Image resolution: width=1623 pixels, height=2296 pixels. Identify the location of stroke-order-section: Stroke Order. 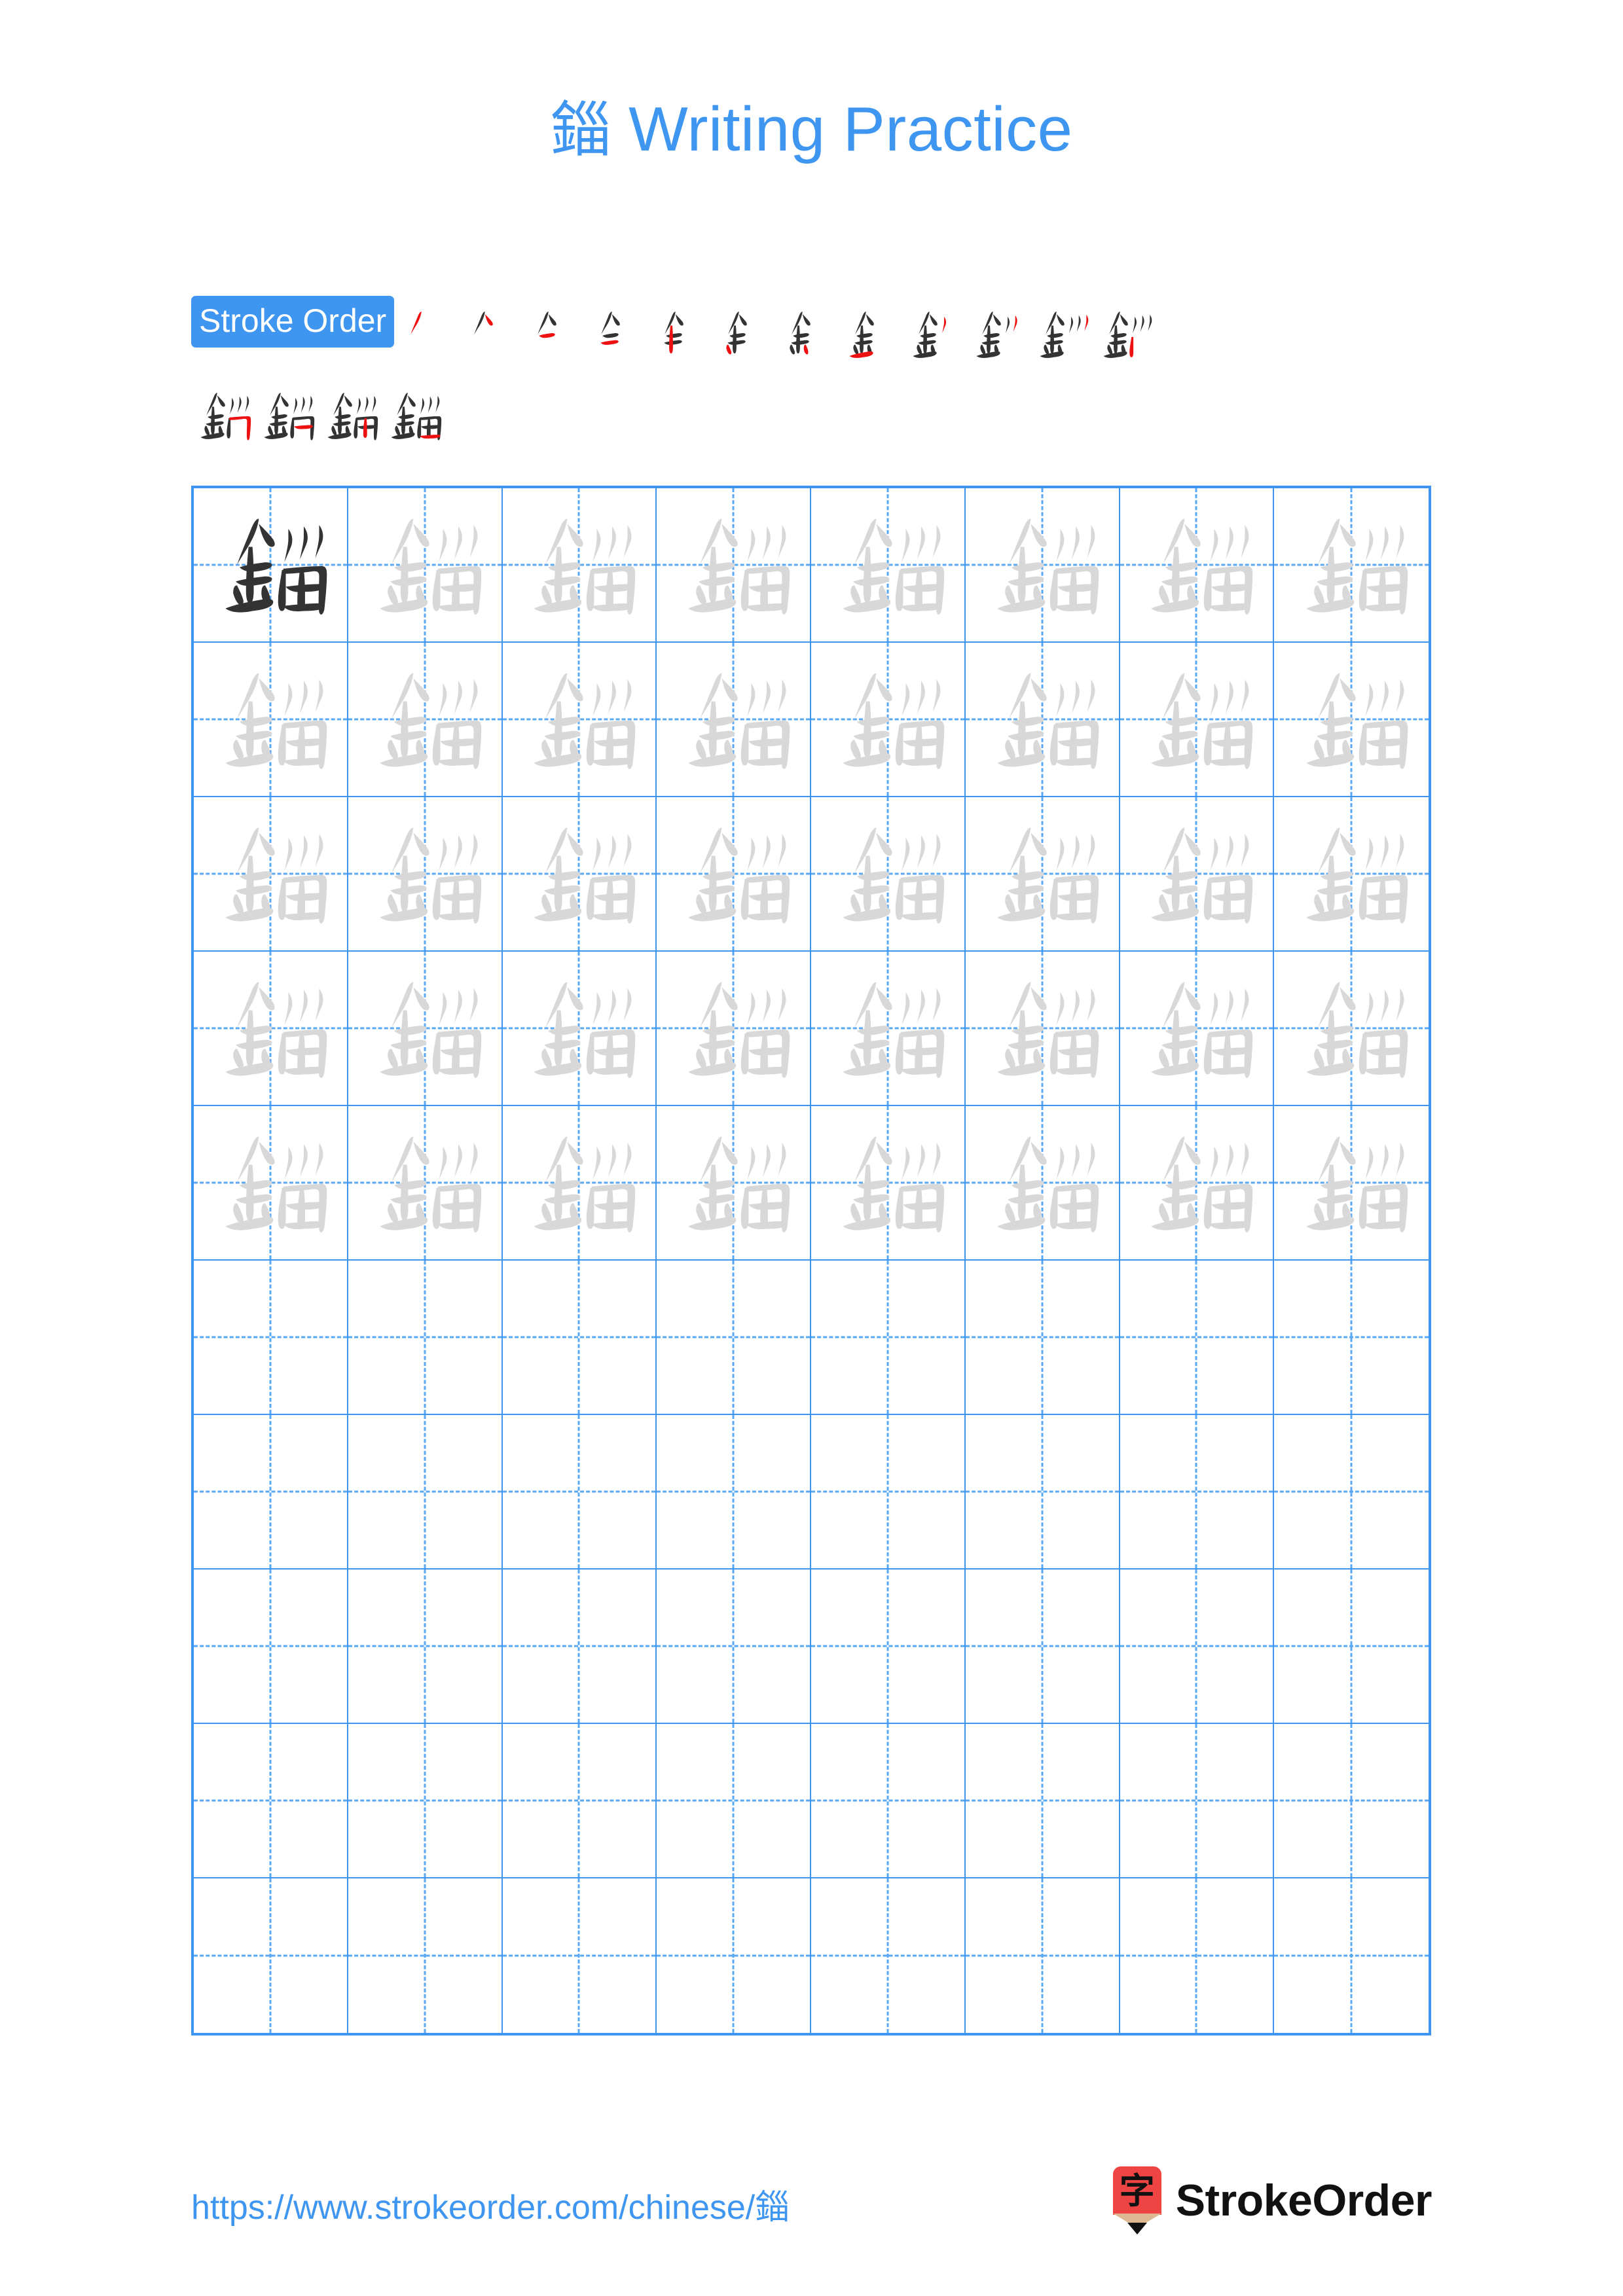
(813, 377).